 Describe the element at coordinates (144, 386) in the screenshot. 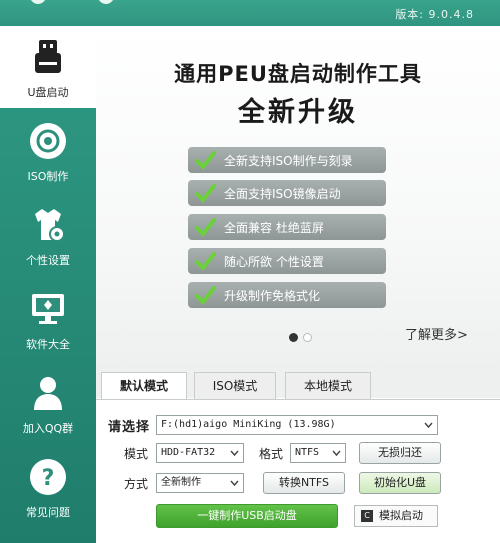

I see `tab-default-mode: 默认模式` at that location.